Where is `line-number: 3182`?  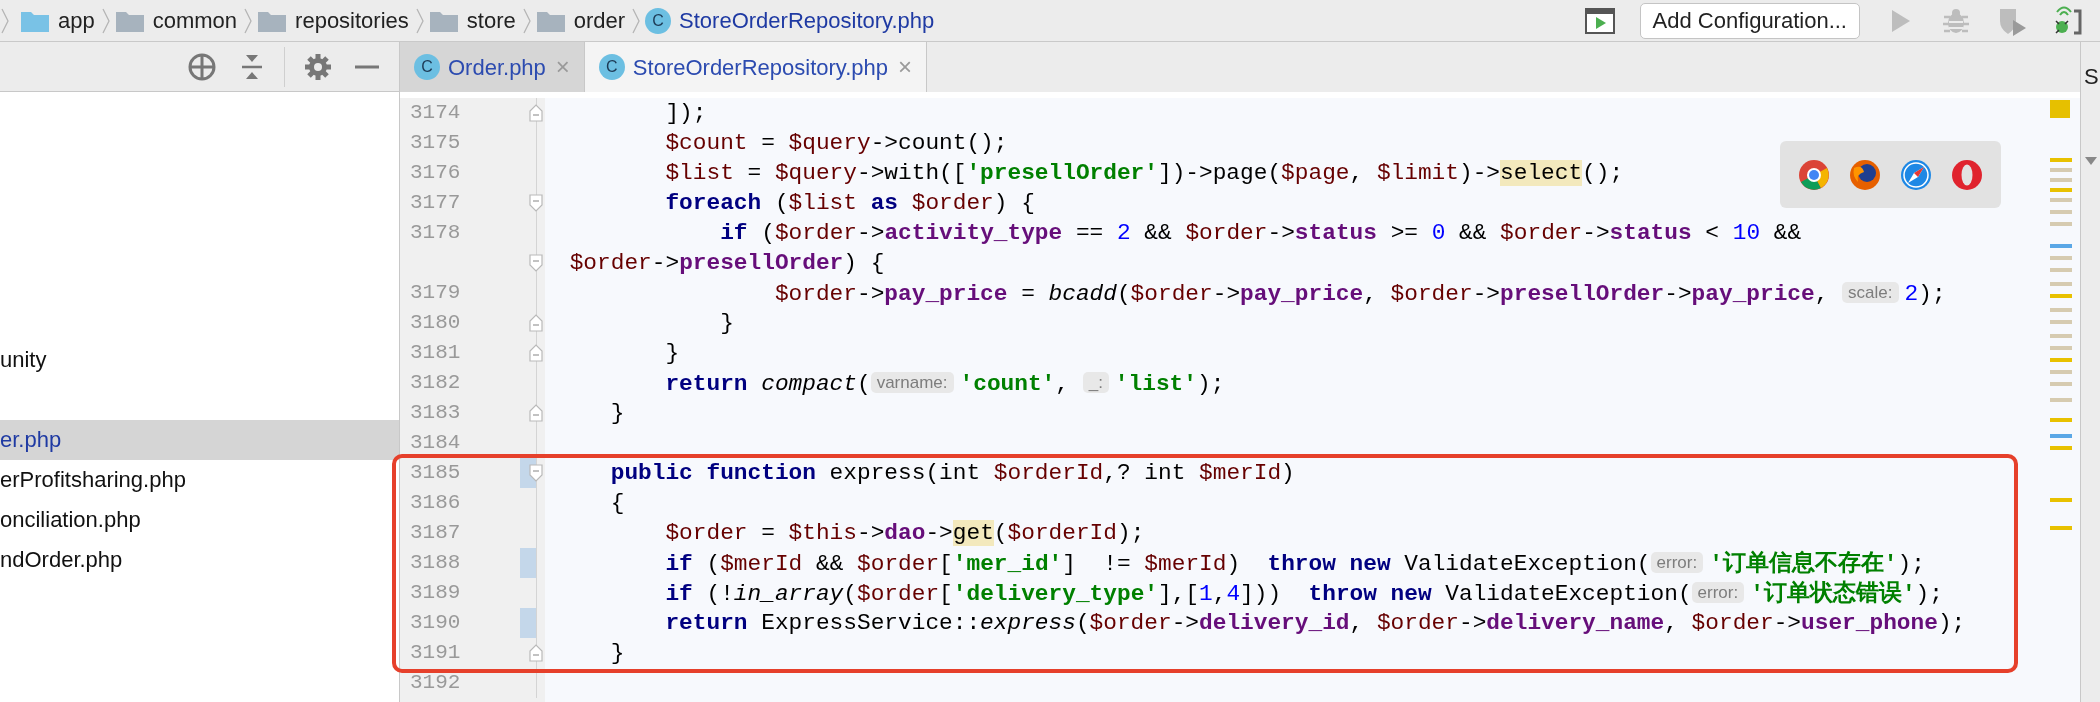 line-number: 3182 is located at coordinates (435, 383).